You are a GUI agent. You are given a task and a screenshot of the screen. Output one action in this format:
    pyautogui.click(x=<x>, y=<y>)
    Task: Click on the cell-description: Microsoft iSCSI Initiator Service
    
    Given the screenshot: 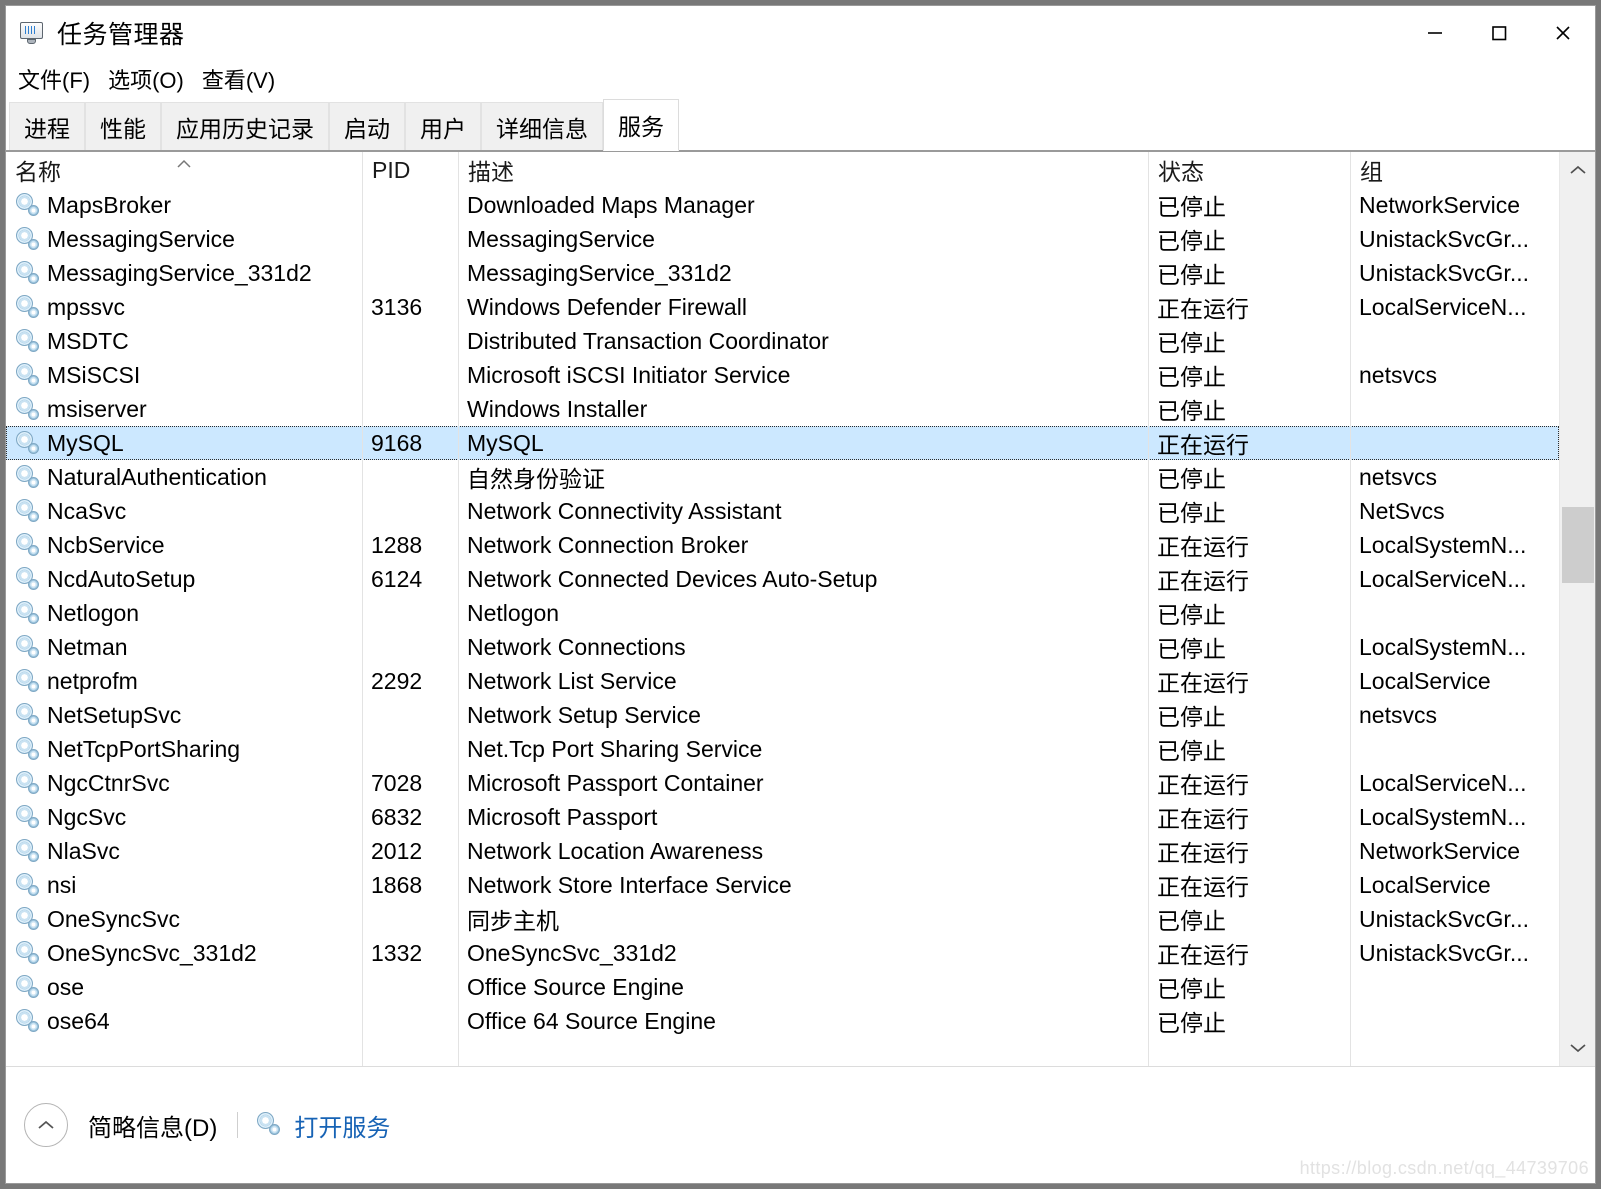 What is the action you would take?
    pyautogui.click(x=629, y=374)
    